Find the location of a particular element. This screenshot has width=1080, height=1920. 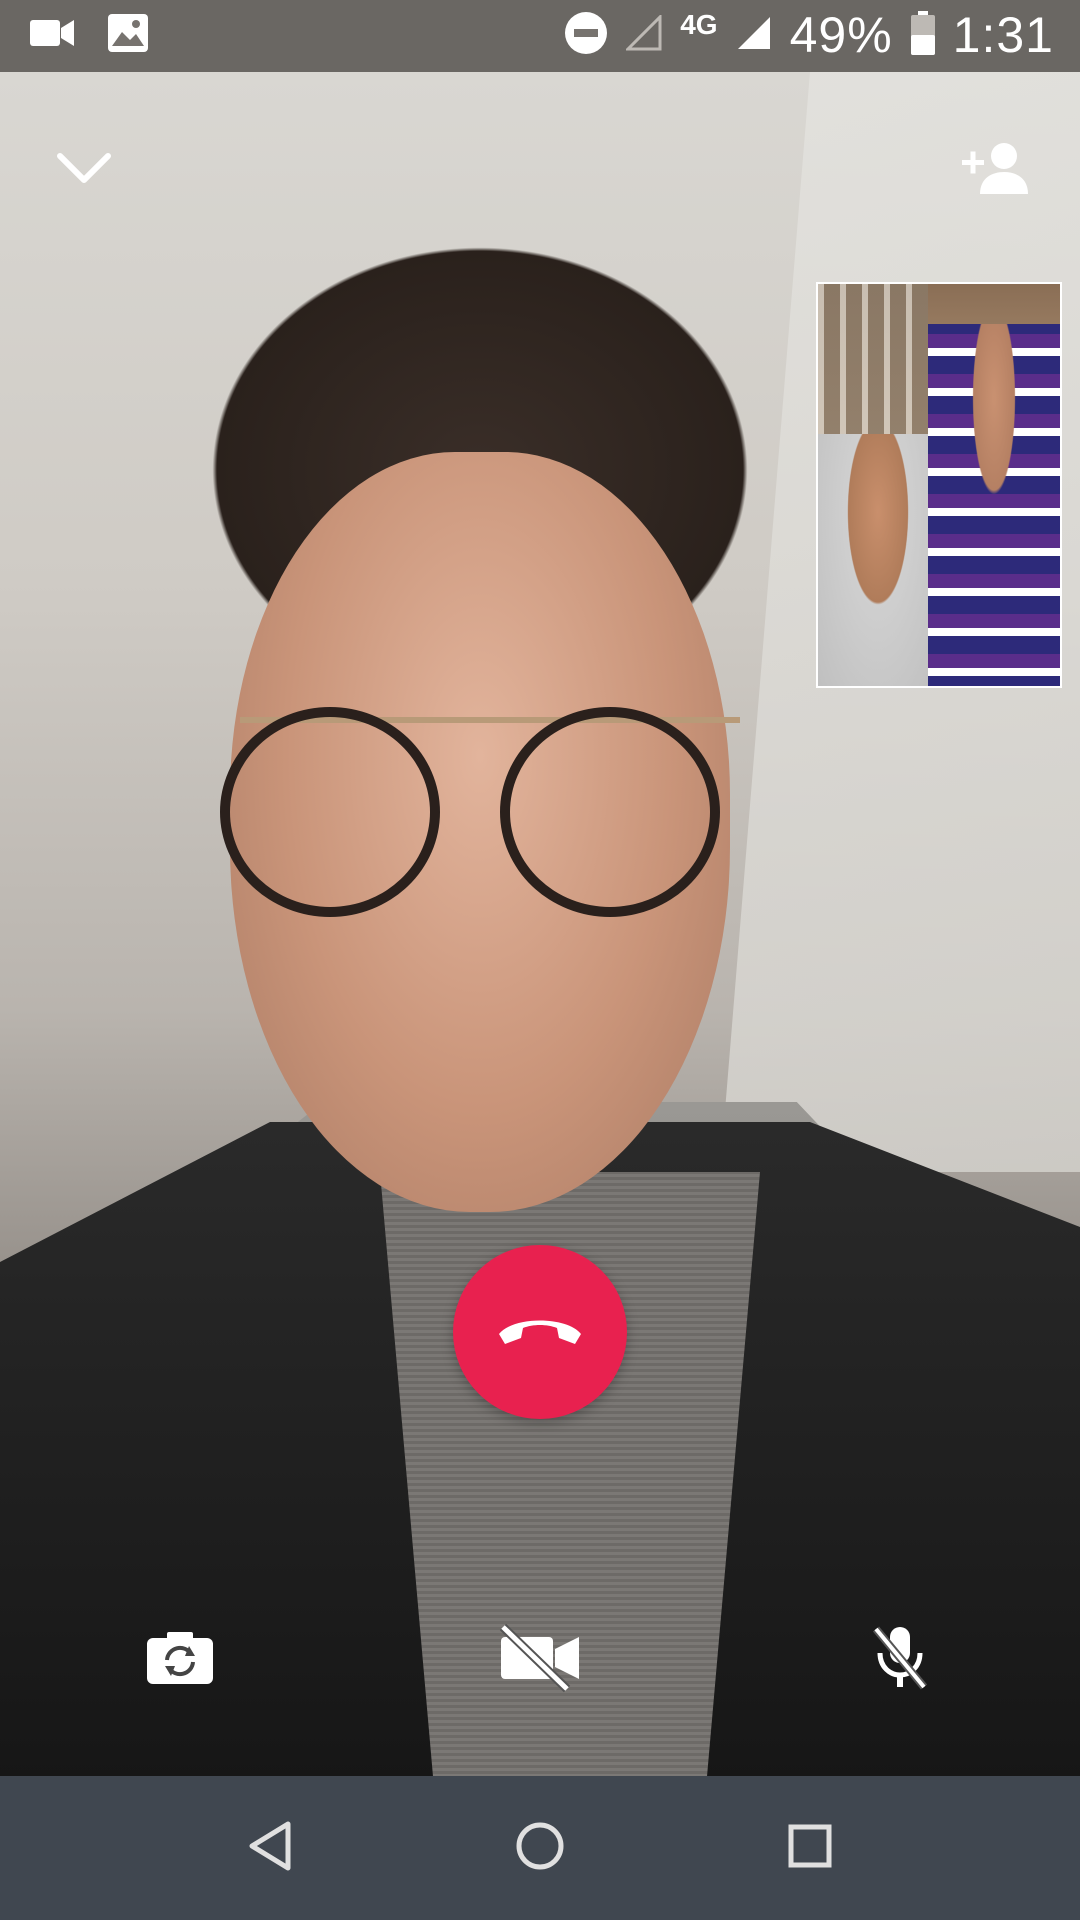

status-bar: 4G 49% 1:31 is located at coordinates (540, 36).